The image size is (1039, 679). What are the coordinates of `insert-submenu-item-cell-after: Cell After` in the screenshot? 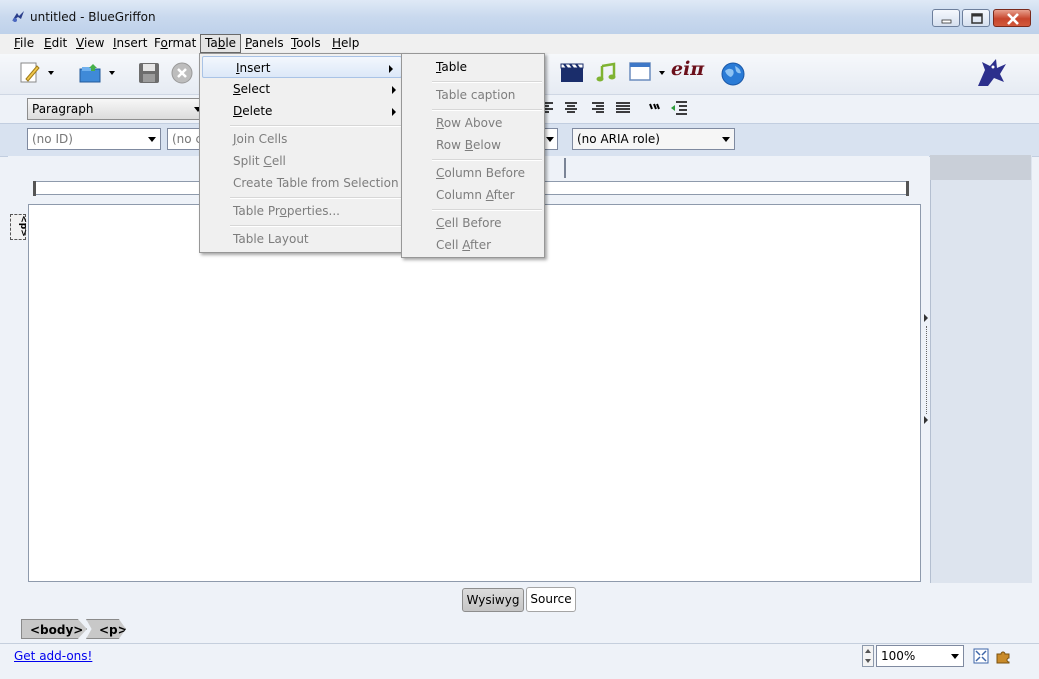 It's located at (473, 245).